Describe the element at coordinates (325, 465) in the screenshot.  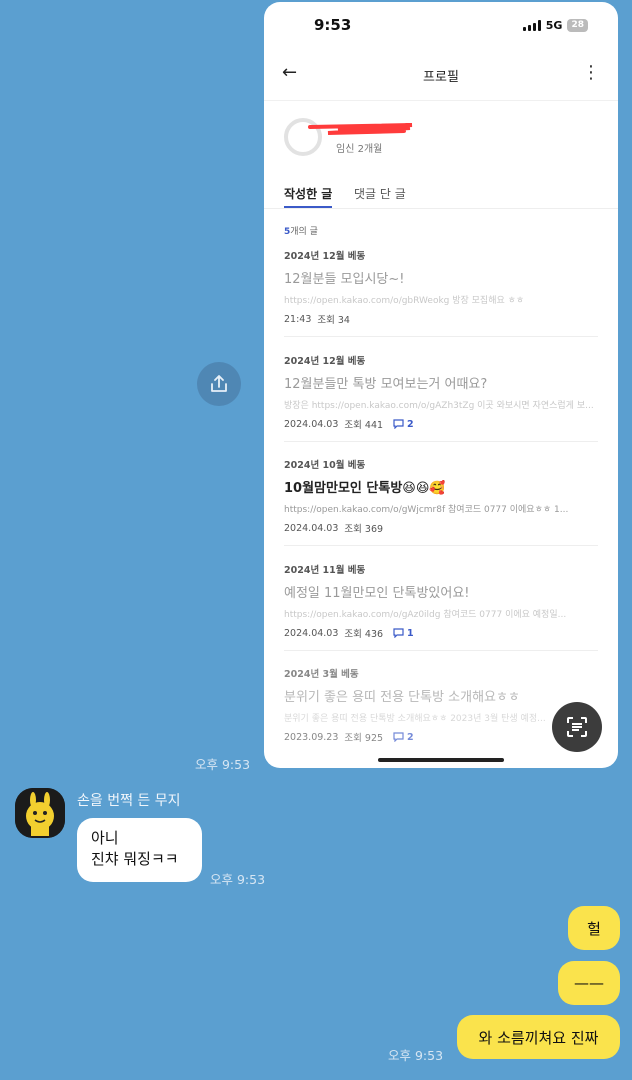
I see `post-category: 2024년 10월 베동` at that location.